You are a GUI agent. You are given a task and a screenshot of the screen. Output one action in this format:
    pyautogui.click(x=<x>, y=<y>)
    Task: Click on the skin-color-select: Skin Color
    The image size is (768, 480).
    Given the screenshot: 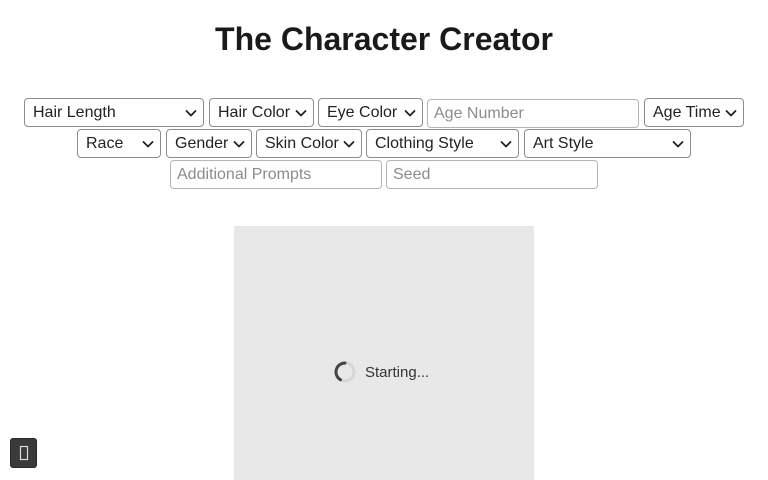 What is the action you would take?
    pyautogui.click(x=309, y=143)
    